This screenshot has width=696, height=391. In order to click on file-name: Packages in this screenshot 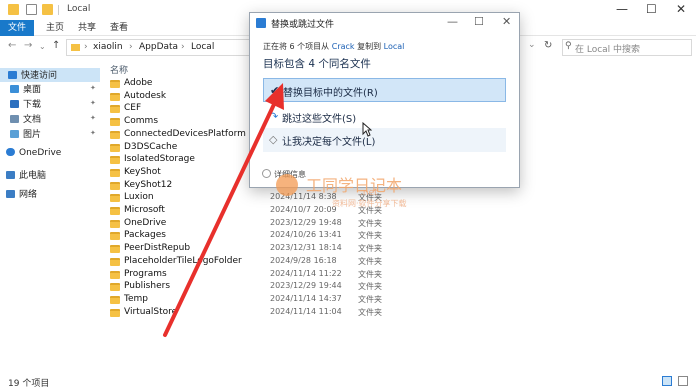, I will do `click(145, 235)`.